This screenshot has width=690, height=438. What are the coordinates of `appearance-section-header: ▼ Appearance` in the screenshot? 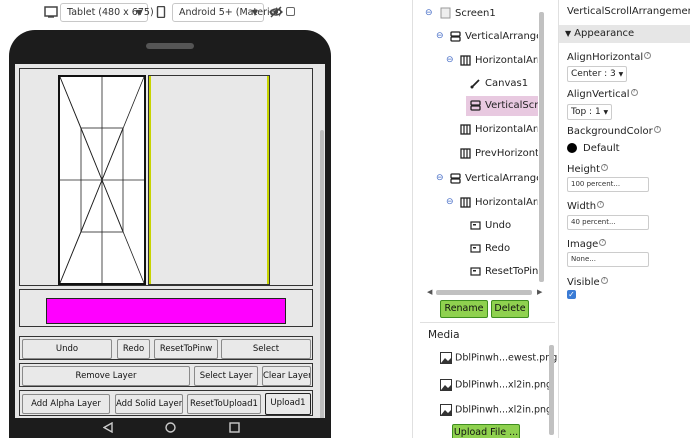 It's located at (624, 34).